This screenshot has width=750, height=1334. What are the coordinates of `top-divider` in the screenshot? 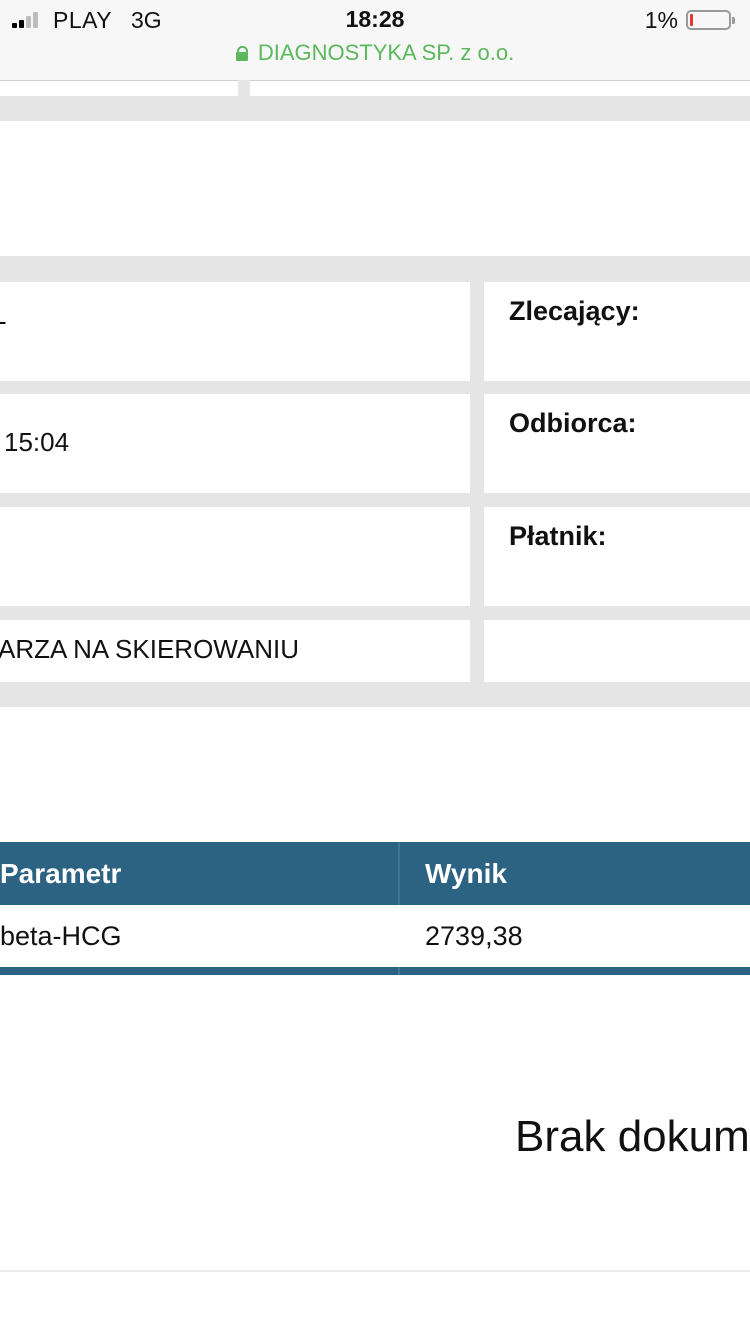 It's located at (244, 88).